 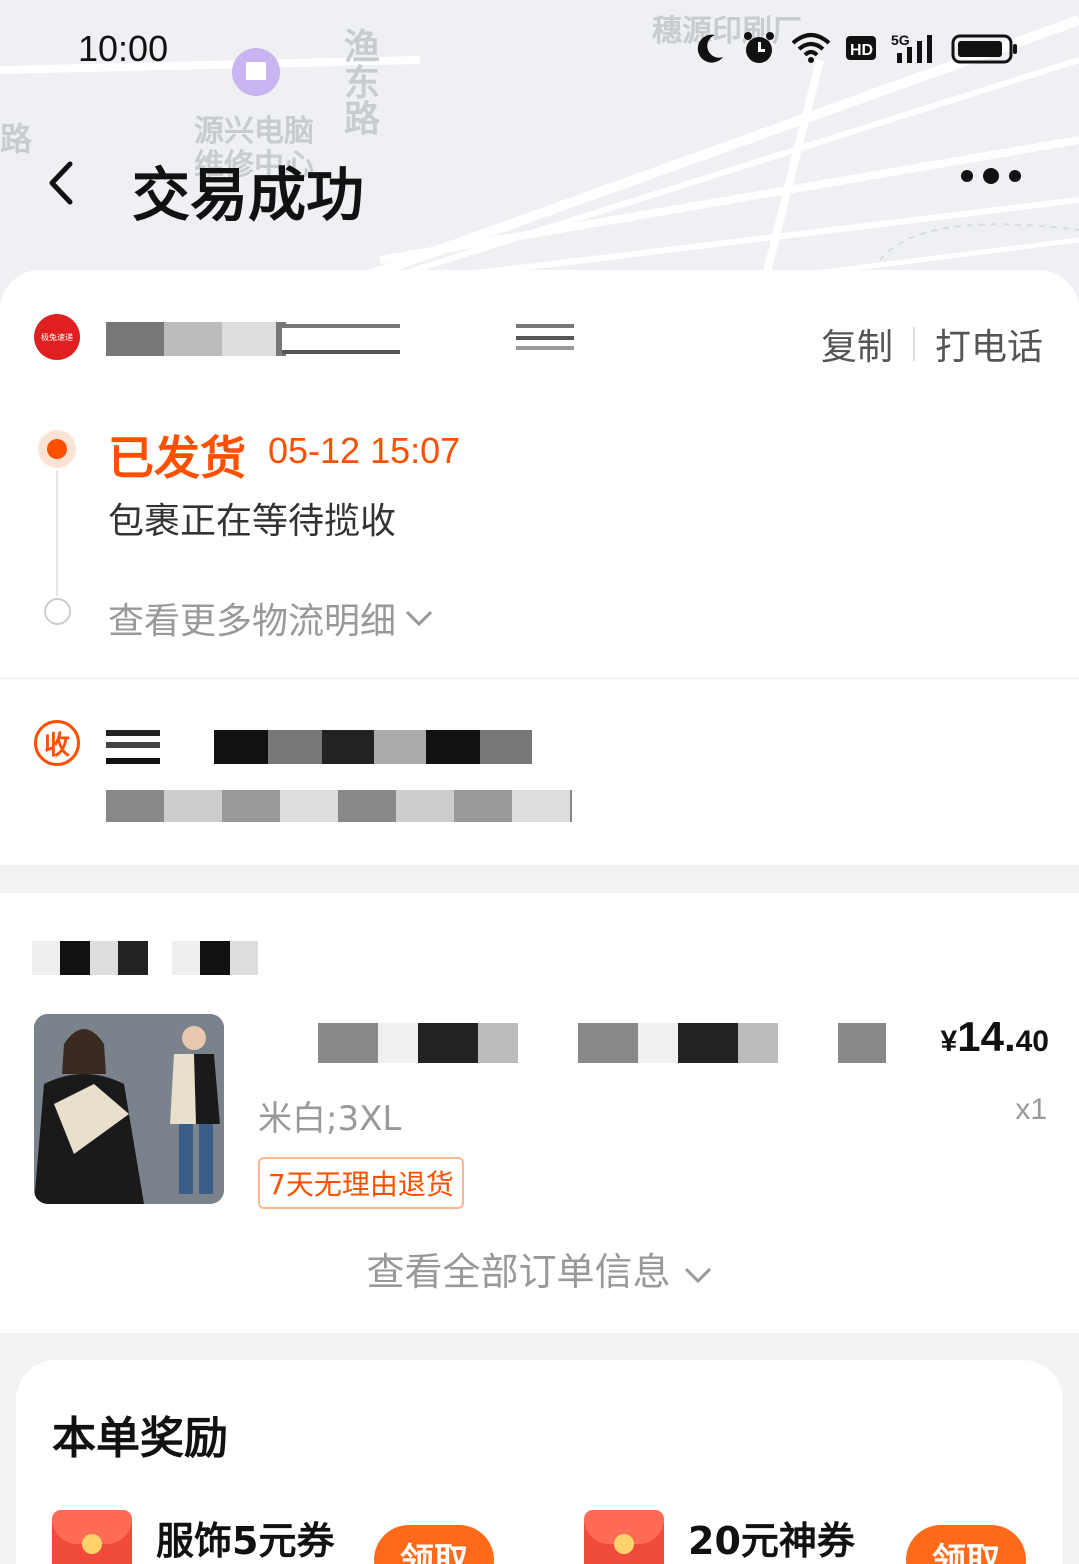 I want to click on more-button, so click(x=991, y=176).